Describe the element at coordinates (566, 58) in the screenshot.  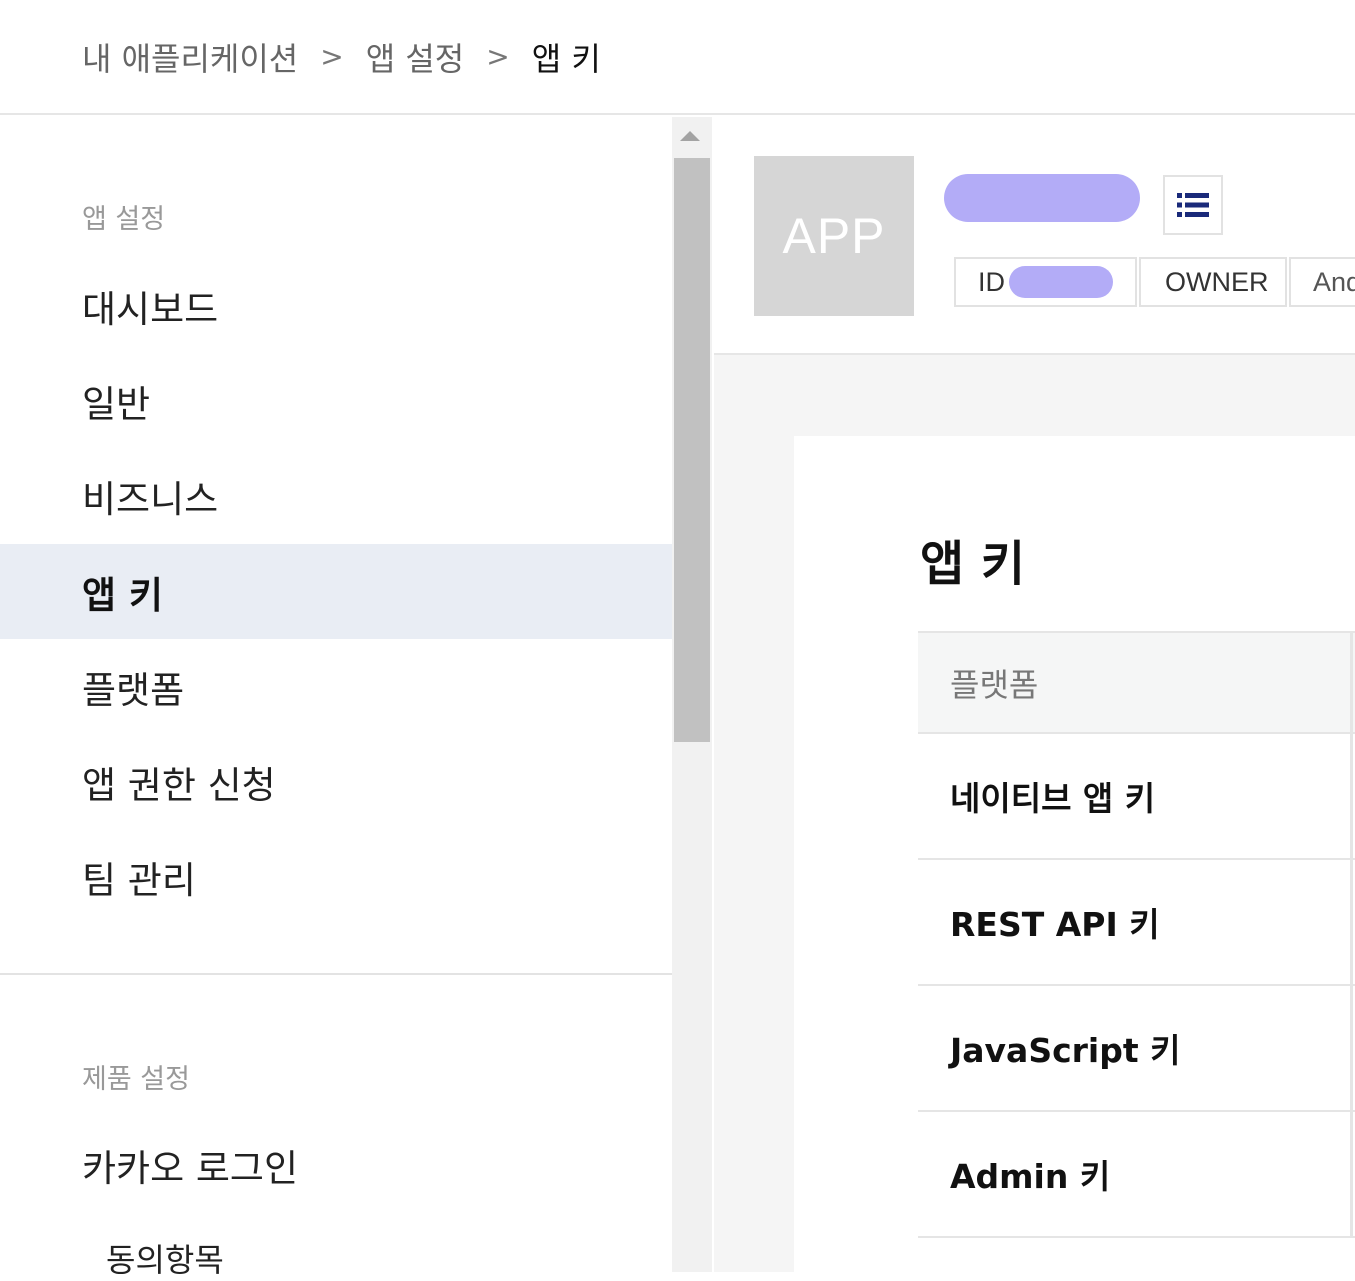
I see `breadcrumb-current: 앱 키` at that location.